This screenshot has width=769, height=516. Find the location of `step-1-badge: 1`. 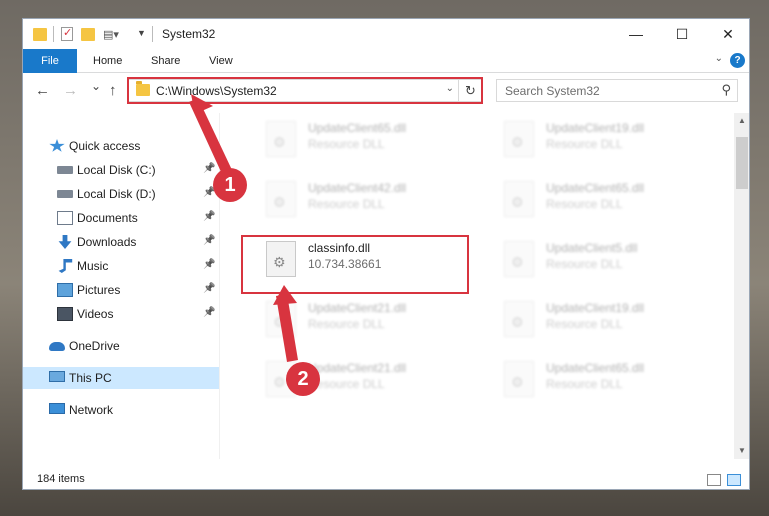

step-1-badge: 1 is located at coordinates (230, 185).